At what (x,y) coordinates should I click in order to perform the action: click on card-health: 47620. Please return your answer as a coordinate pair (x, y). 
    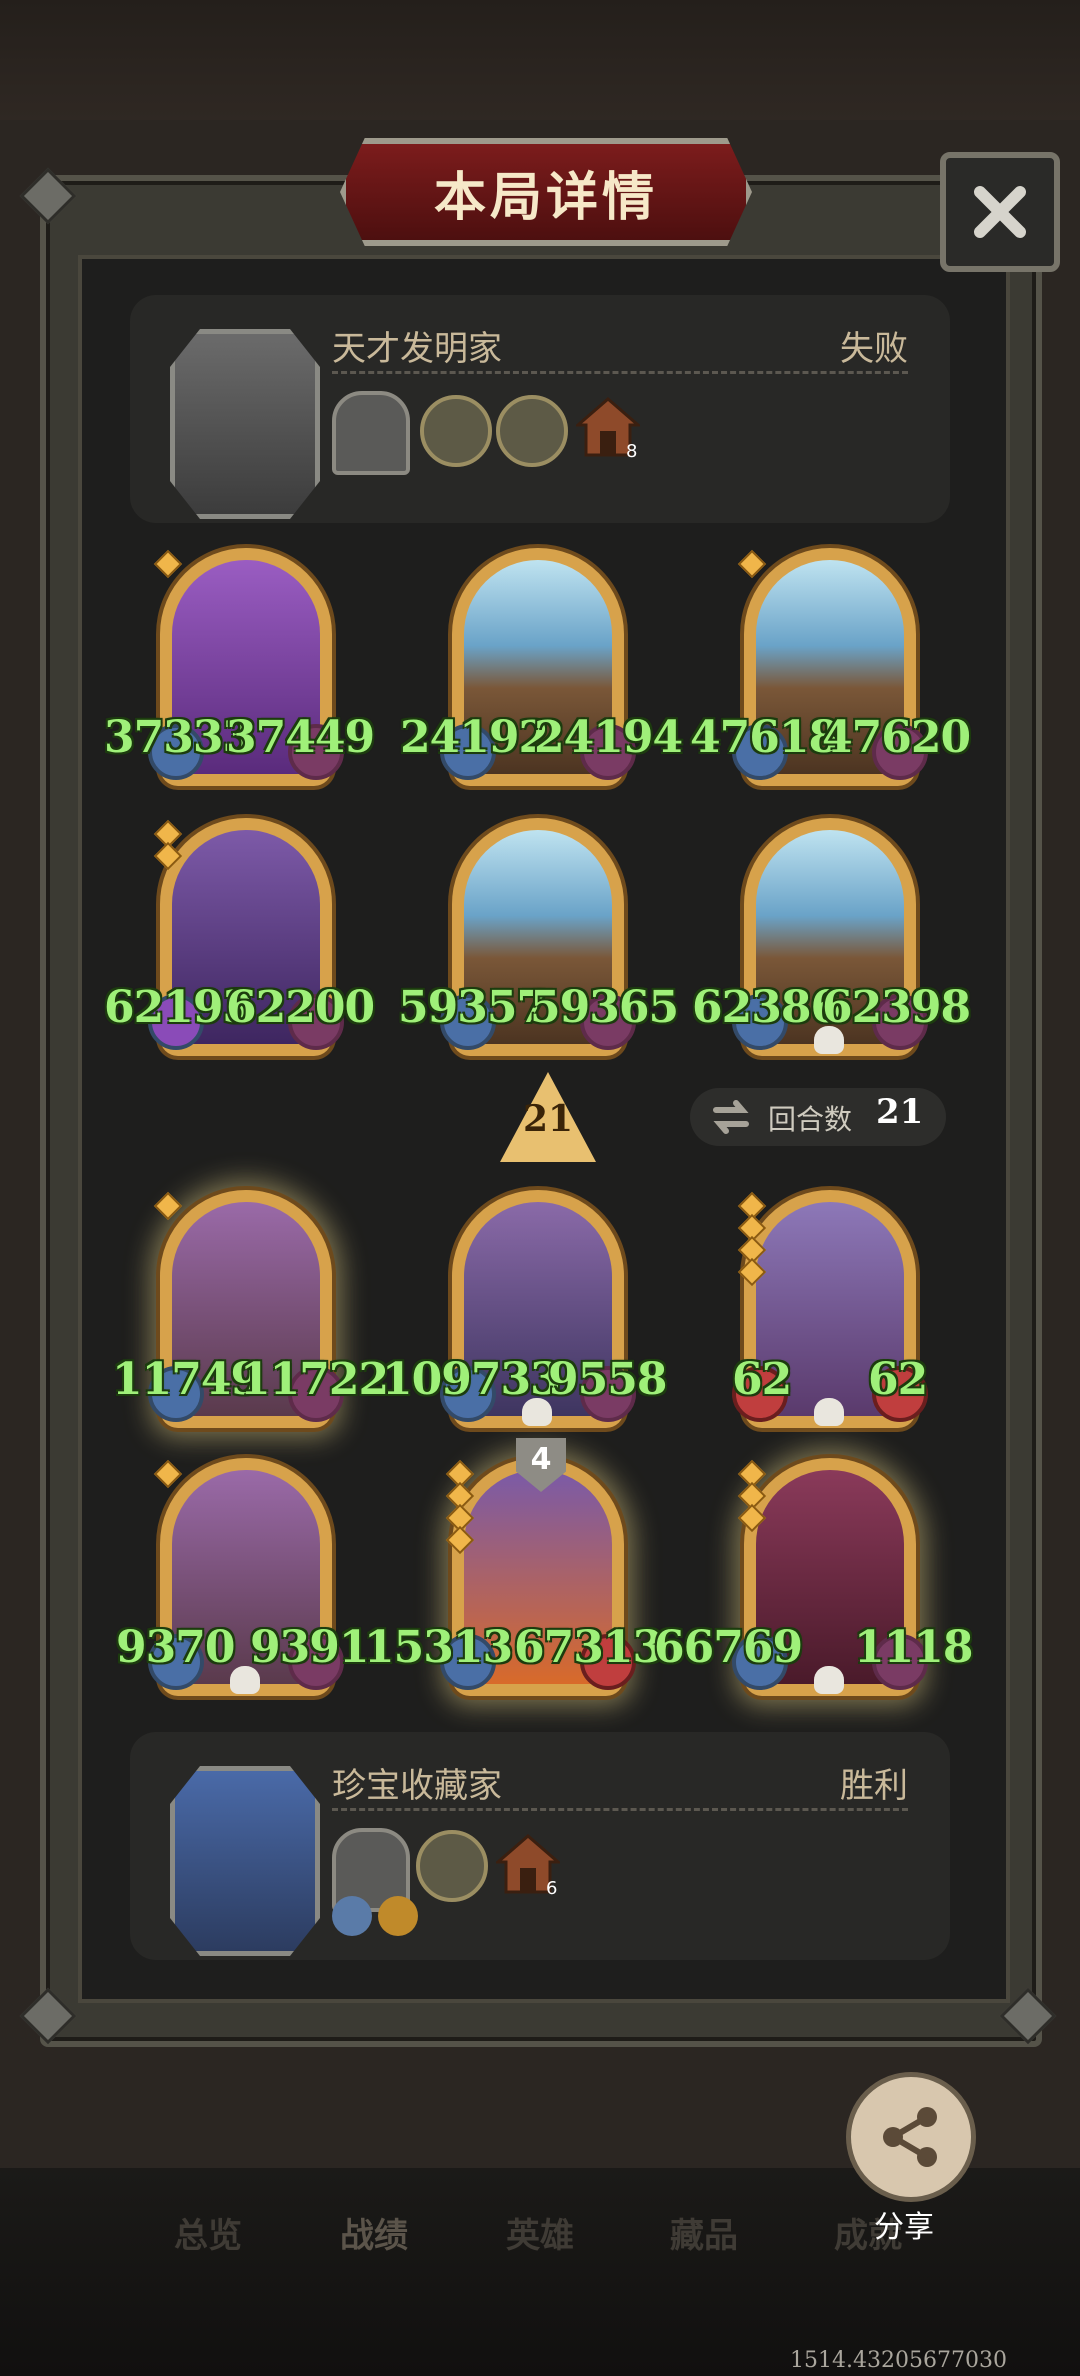
    Looking at the image, I should click on (896, 737).